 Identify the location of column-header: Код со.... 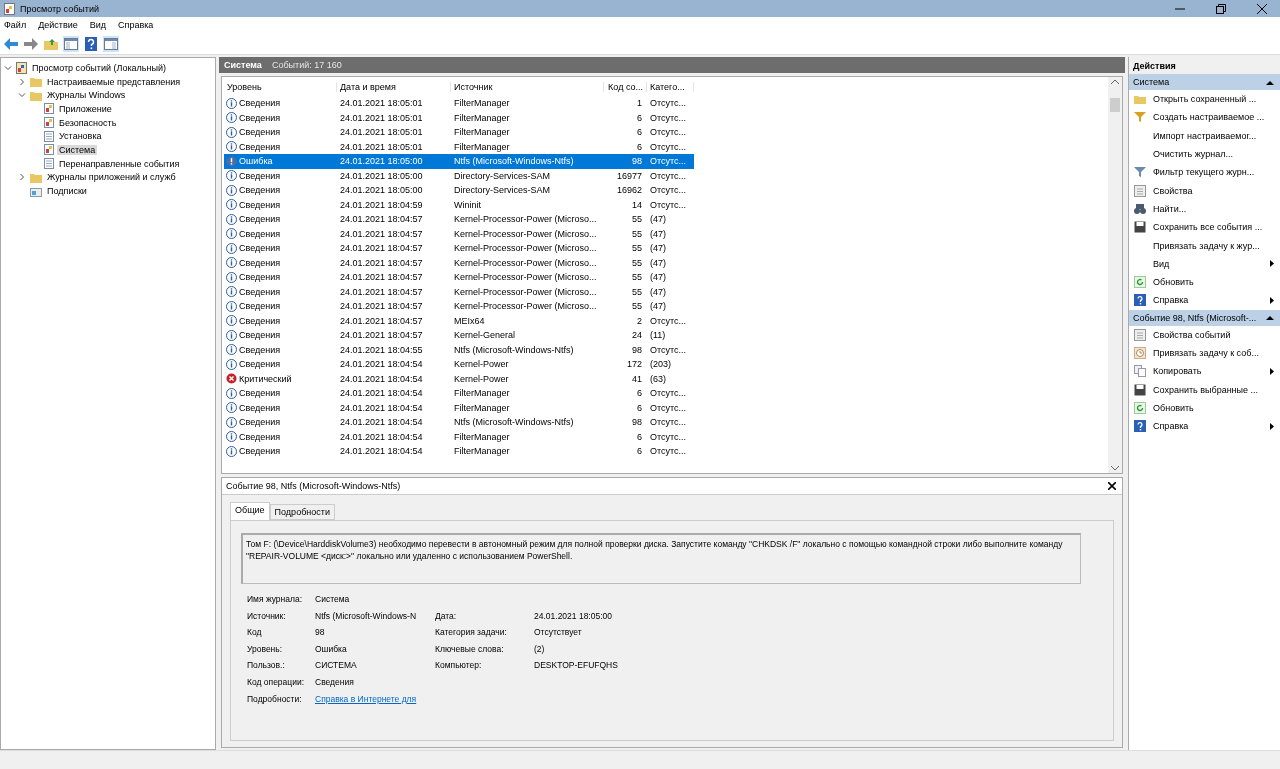
(625, 86).